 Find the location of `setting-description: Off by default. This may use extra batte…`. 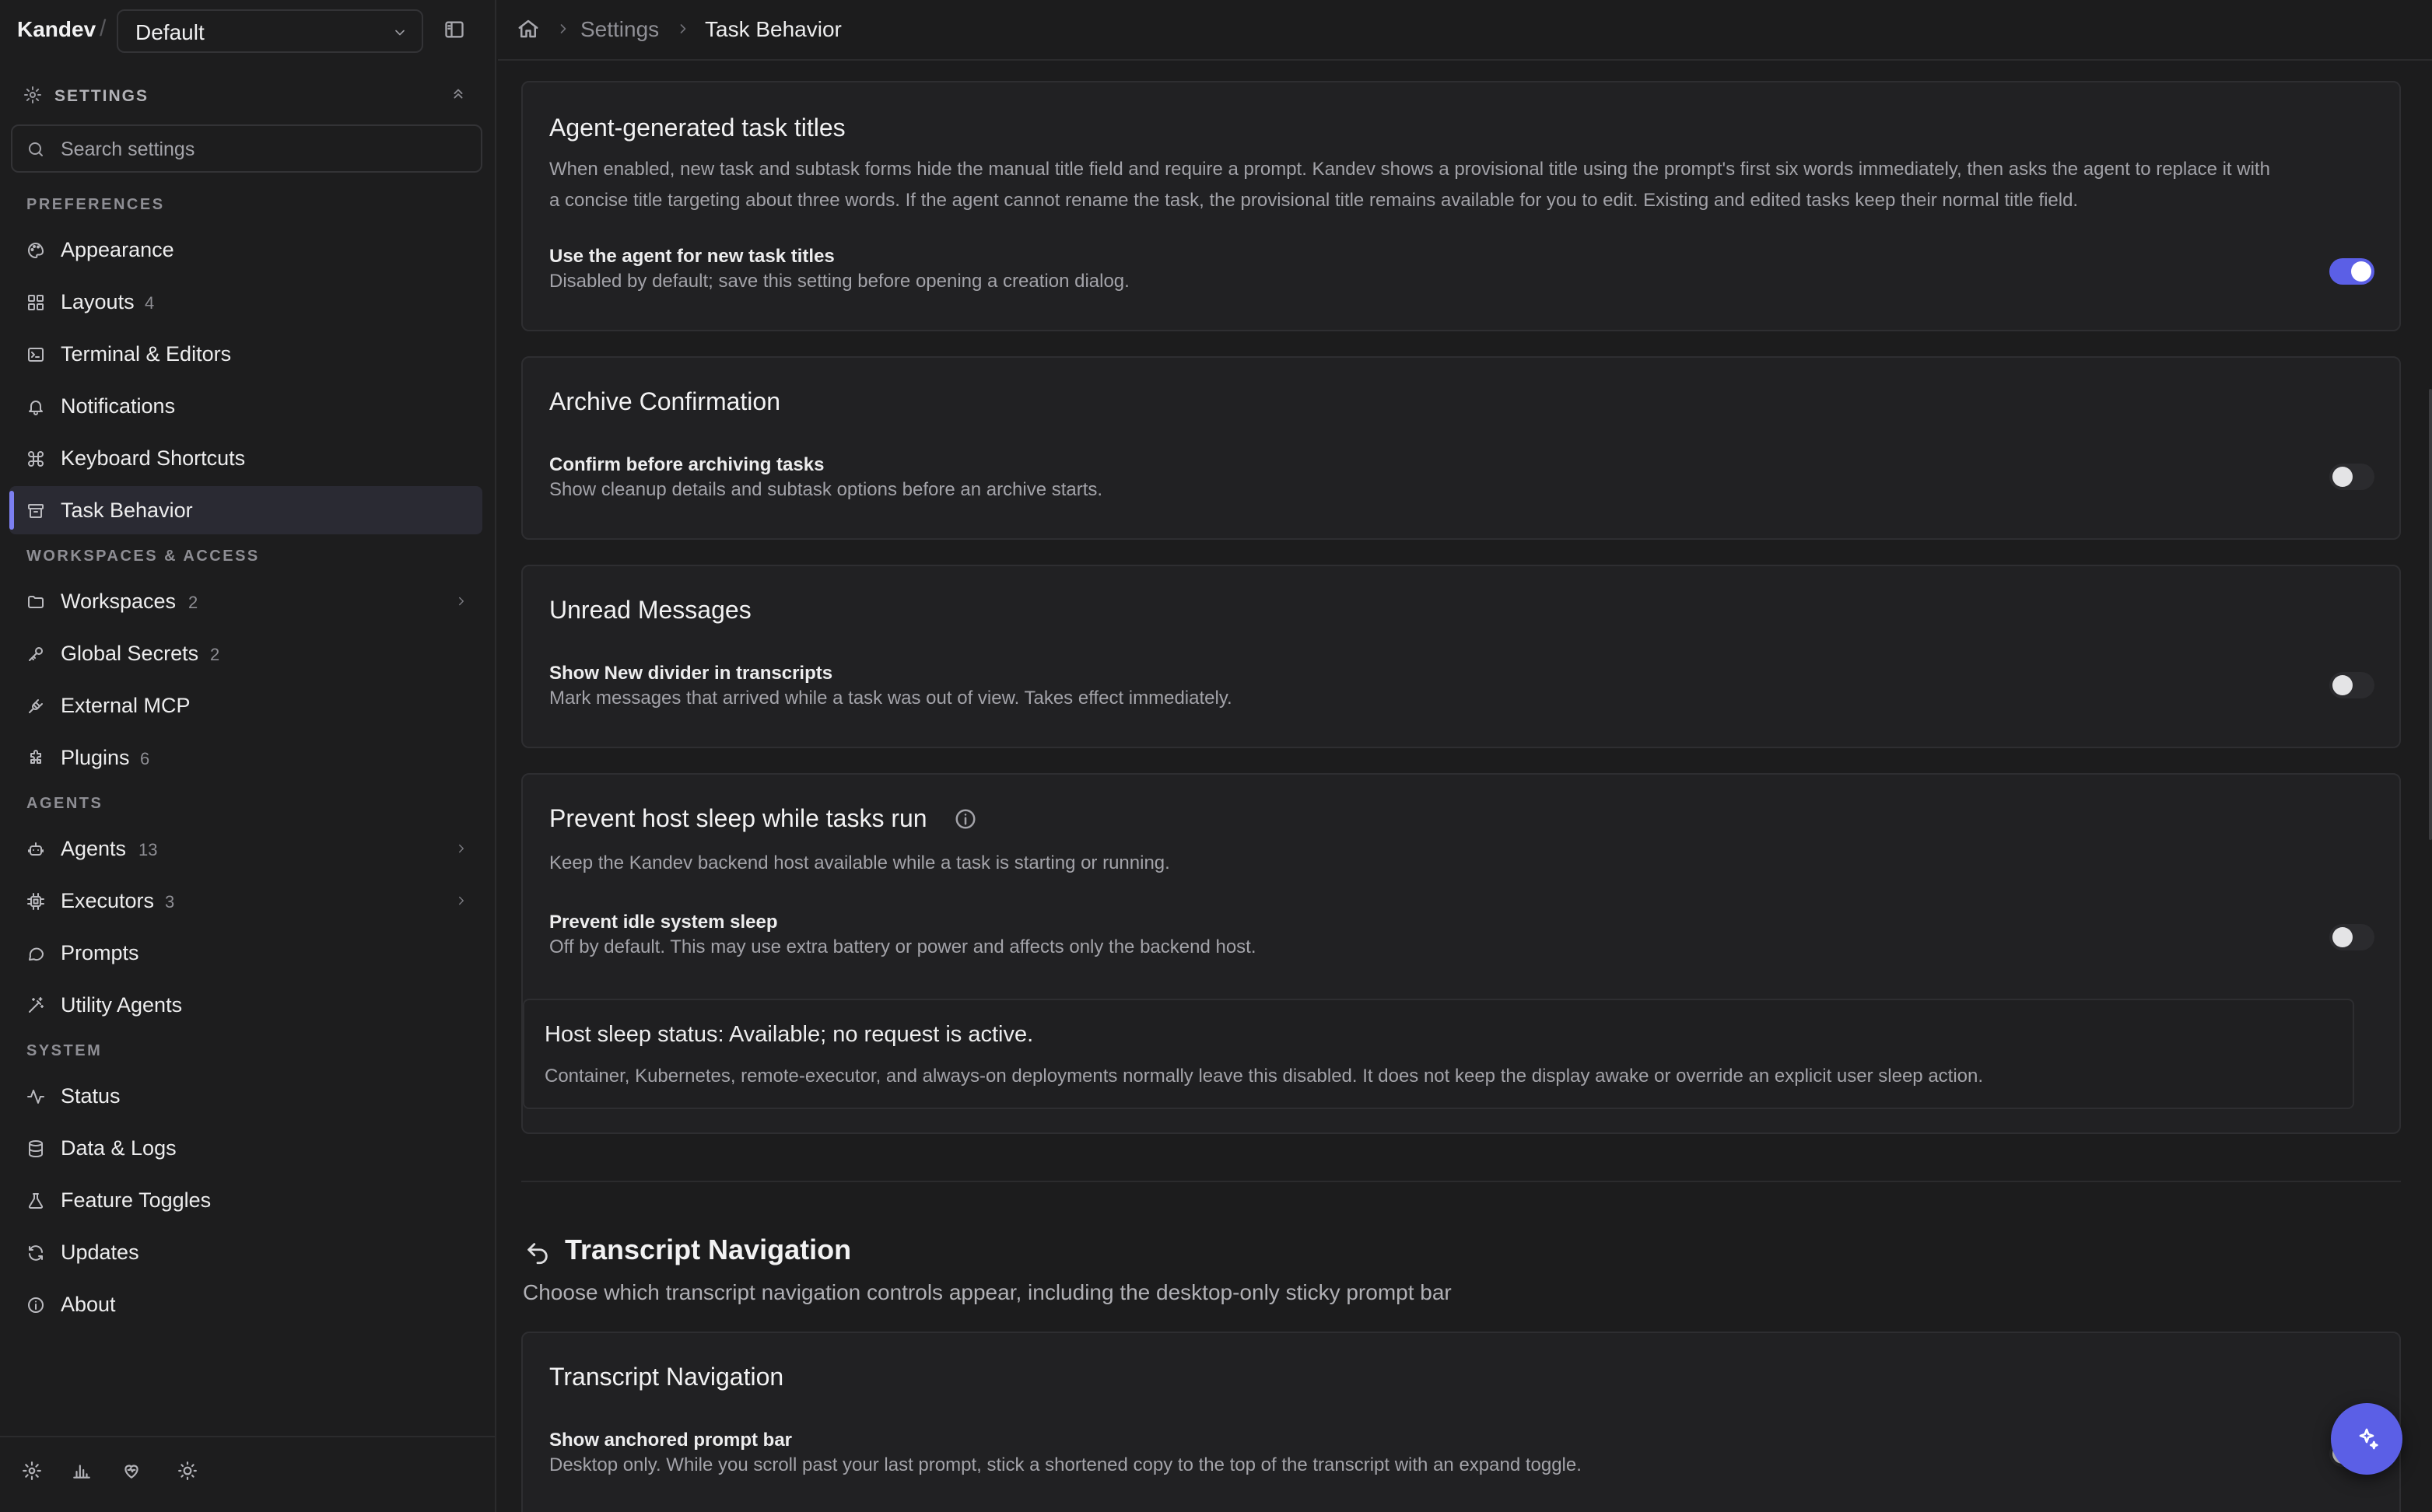

setting-description: Off by default. This may use extra batte… is located at coordinates (903, 947).